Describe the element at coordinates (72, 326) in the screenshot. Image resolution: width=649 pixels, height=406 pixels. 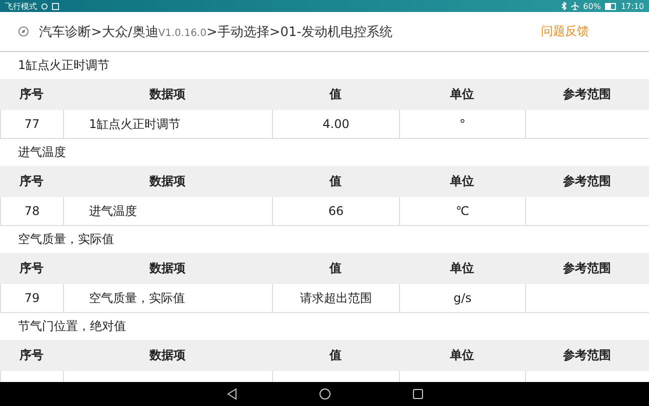
I see `section-title: 节气门位置，绝对值` at that location.